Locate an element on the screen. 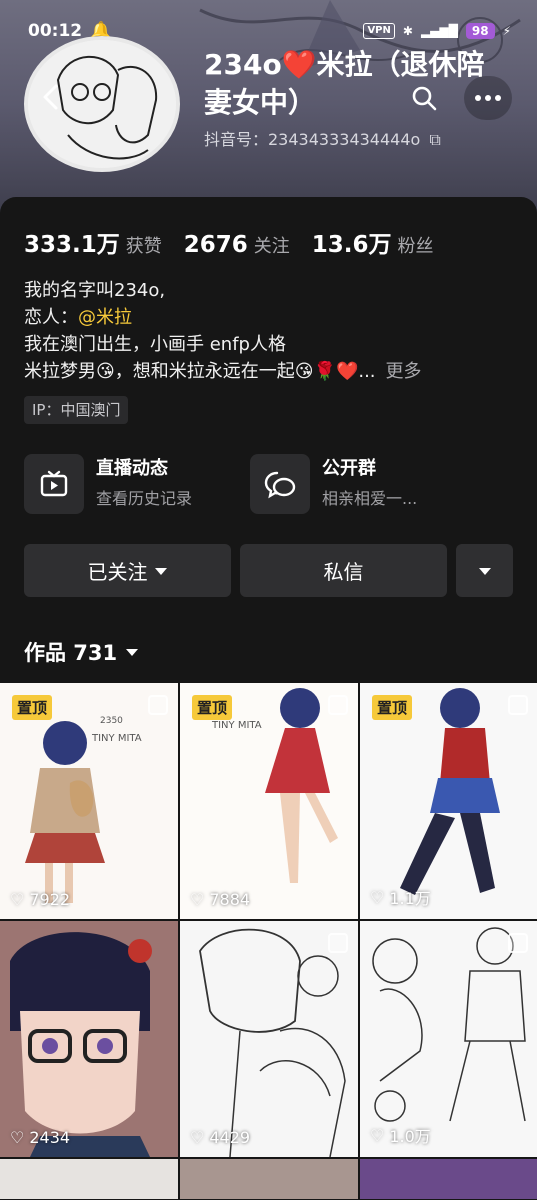  post-thumbnail: ♡ 2434 is located at coordinates (89, 1039).